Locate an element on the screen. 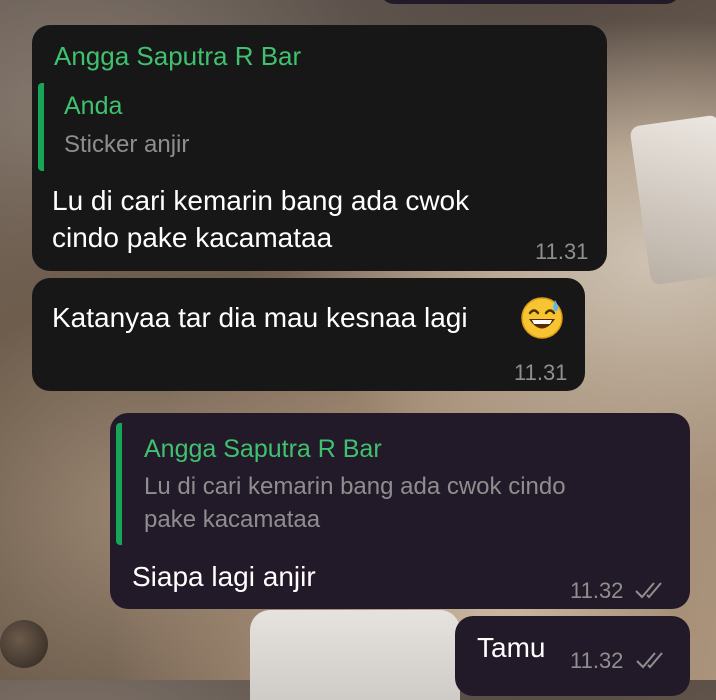 Image resolution: width=716 pixels, height=700 pixels. background-photo-coat-button is located at coordinates (24, 644).